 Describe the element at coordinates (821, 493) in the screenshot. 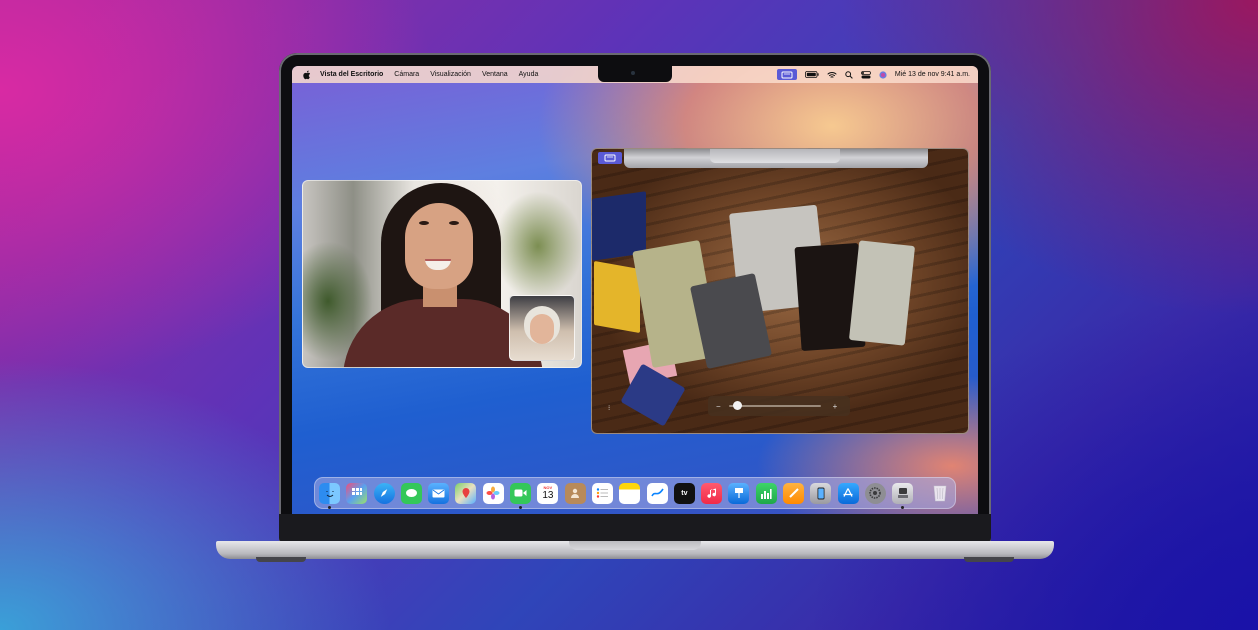

I see `iphone-mirroring-icon` at that location.